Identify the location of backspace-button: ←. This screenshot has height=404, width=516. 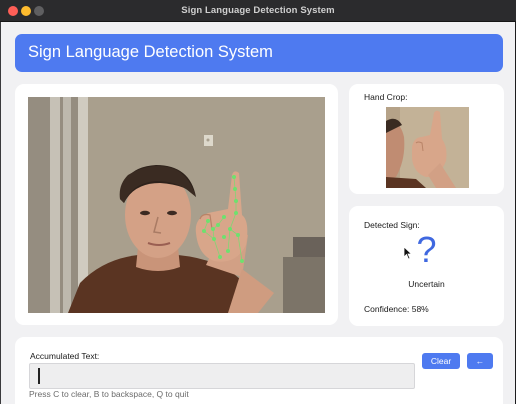
(480, 361).